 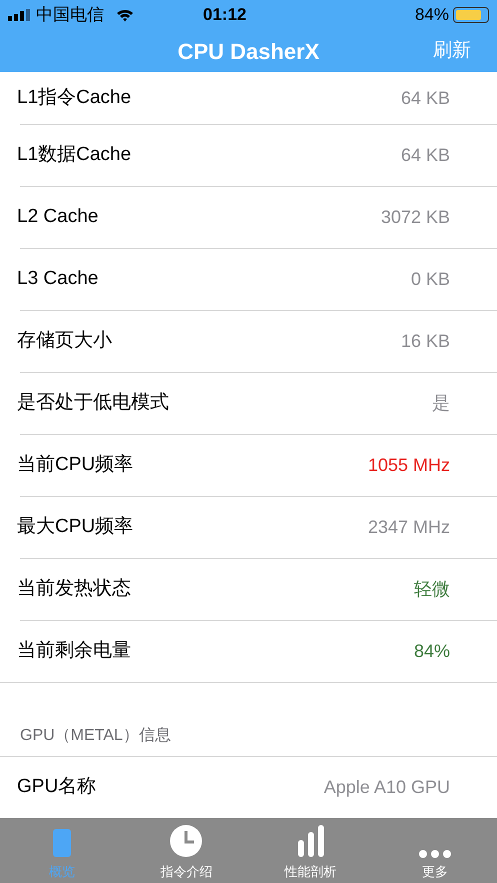 What do you see at coordinates (310, 841) in the screenshot?
I see `bar-chart-icon` at bounding box center [310, 841].